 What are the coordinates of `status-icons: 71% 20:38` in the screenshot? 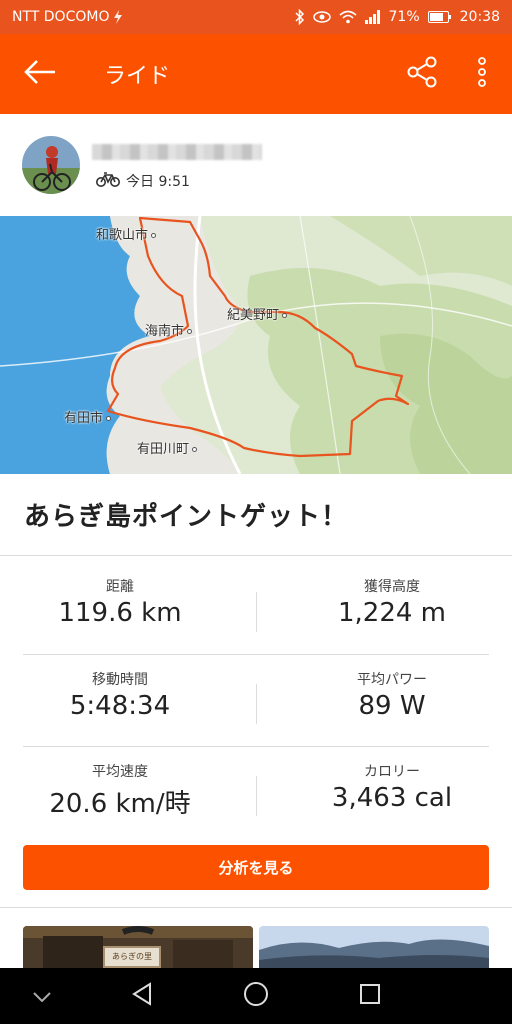 It's located at (397, 17).